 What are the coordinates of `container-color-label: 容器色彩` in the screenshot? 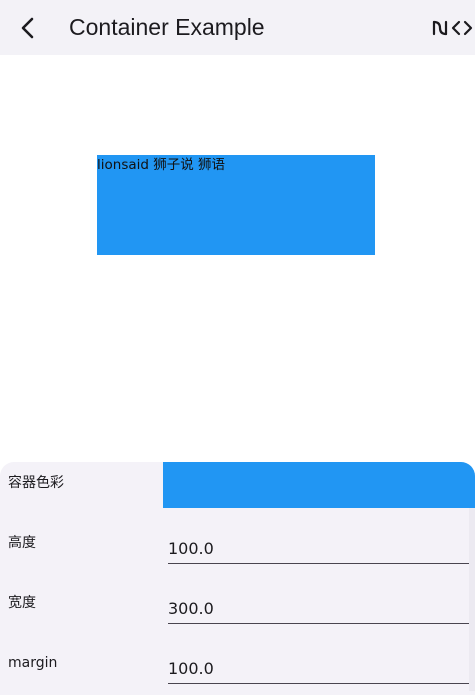 It's located at (36, 483).